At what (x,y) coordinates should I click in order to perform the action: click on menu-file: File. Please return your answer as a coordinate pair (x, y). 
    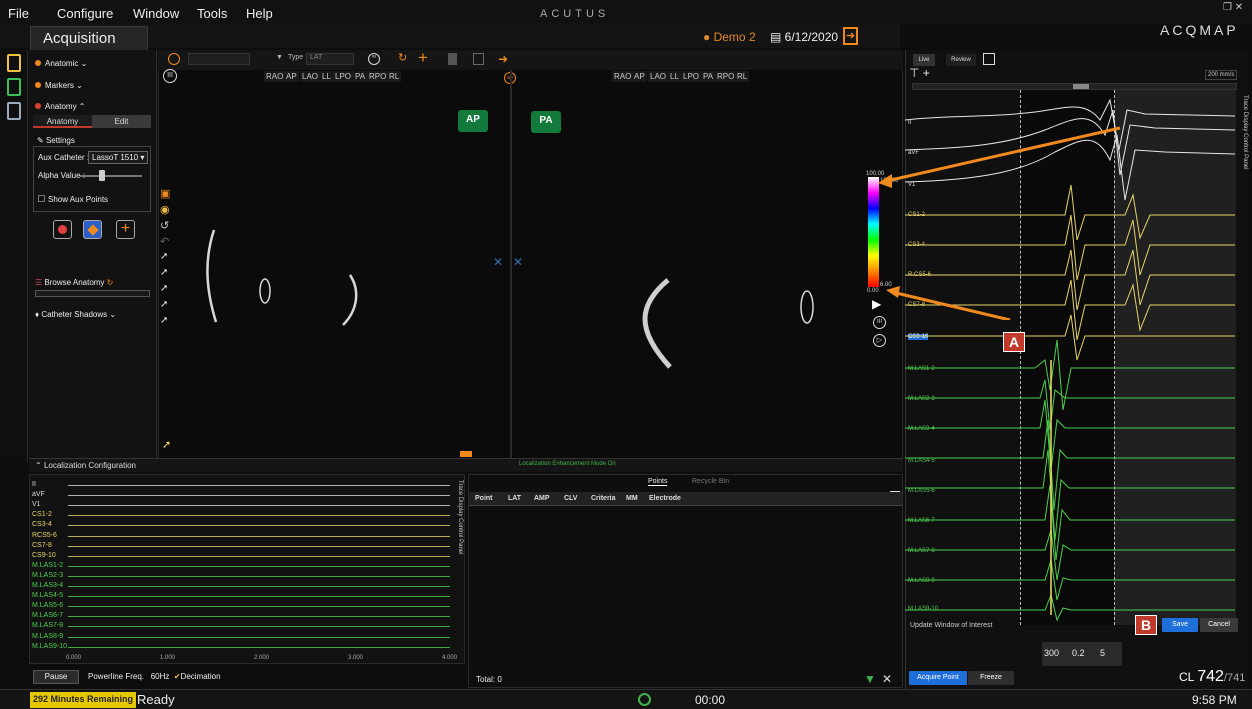
    Looking at the image, I should click on (18, 13).